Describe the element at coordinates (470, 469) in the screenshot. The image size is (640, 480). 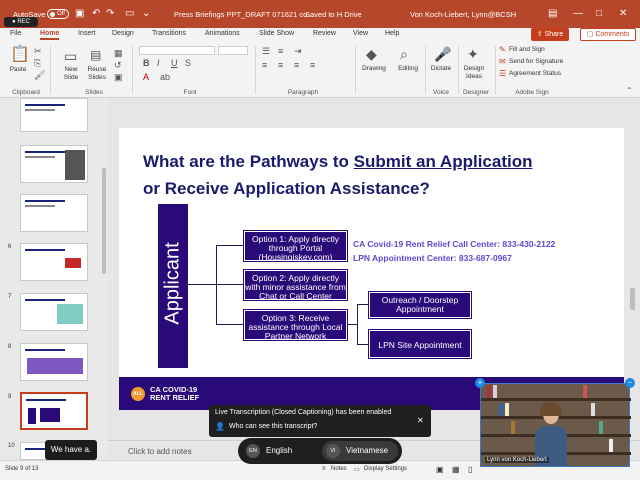
I see `reading-view-icon: ▯` at that location.